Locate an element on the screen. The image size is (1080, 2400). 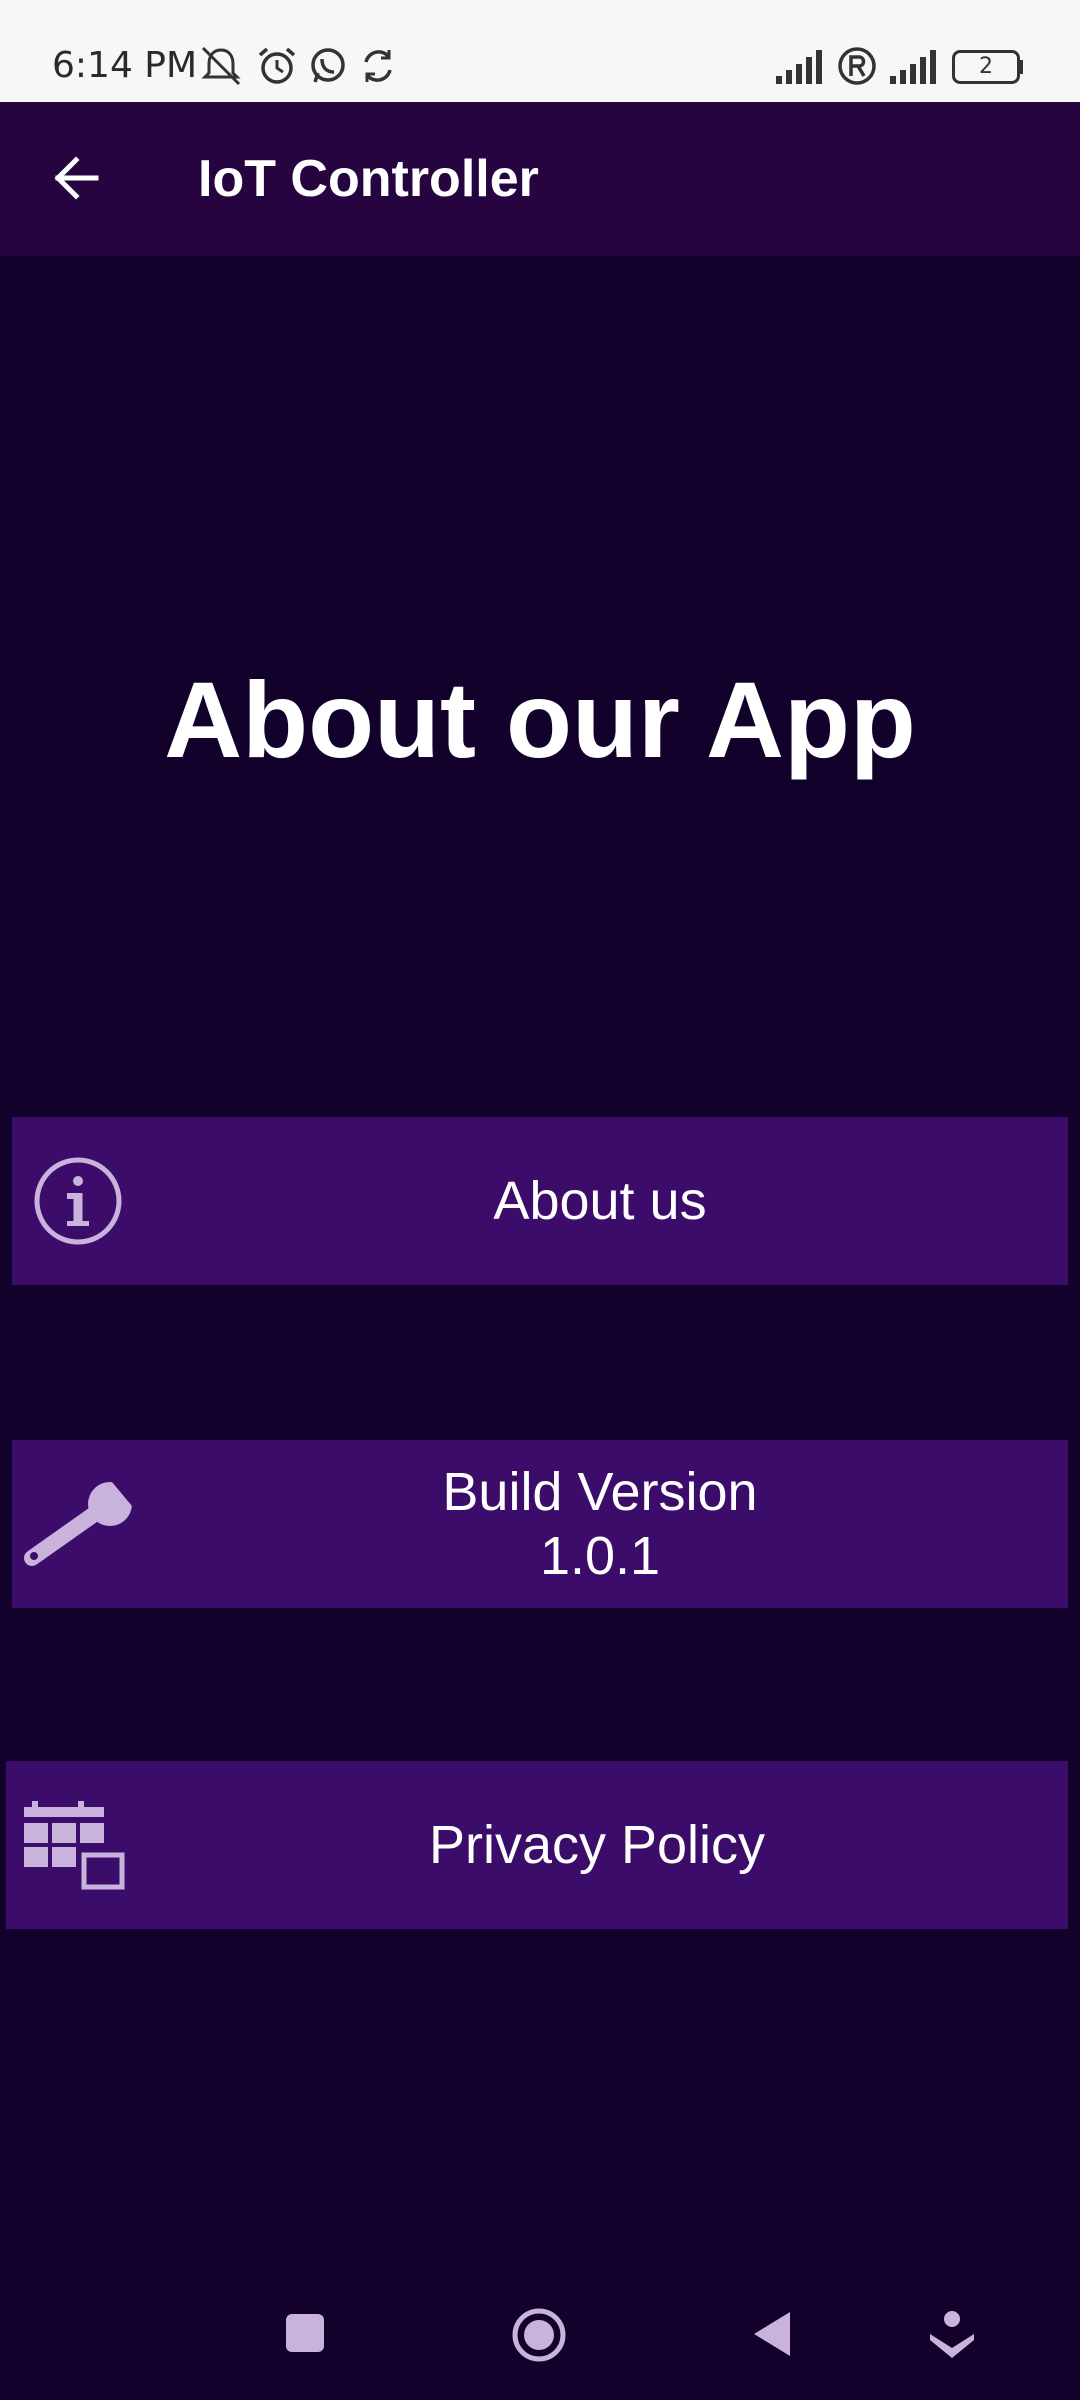
build-version-number: 1.0.1 is located at coordinates (600, 1556).